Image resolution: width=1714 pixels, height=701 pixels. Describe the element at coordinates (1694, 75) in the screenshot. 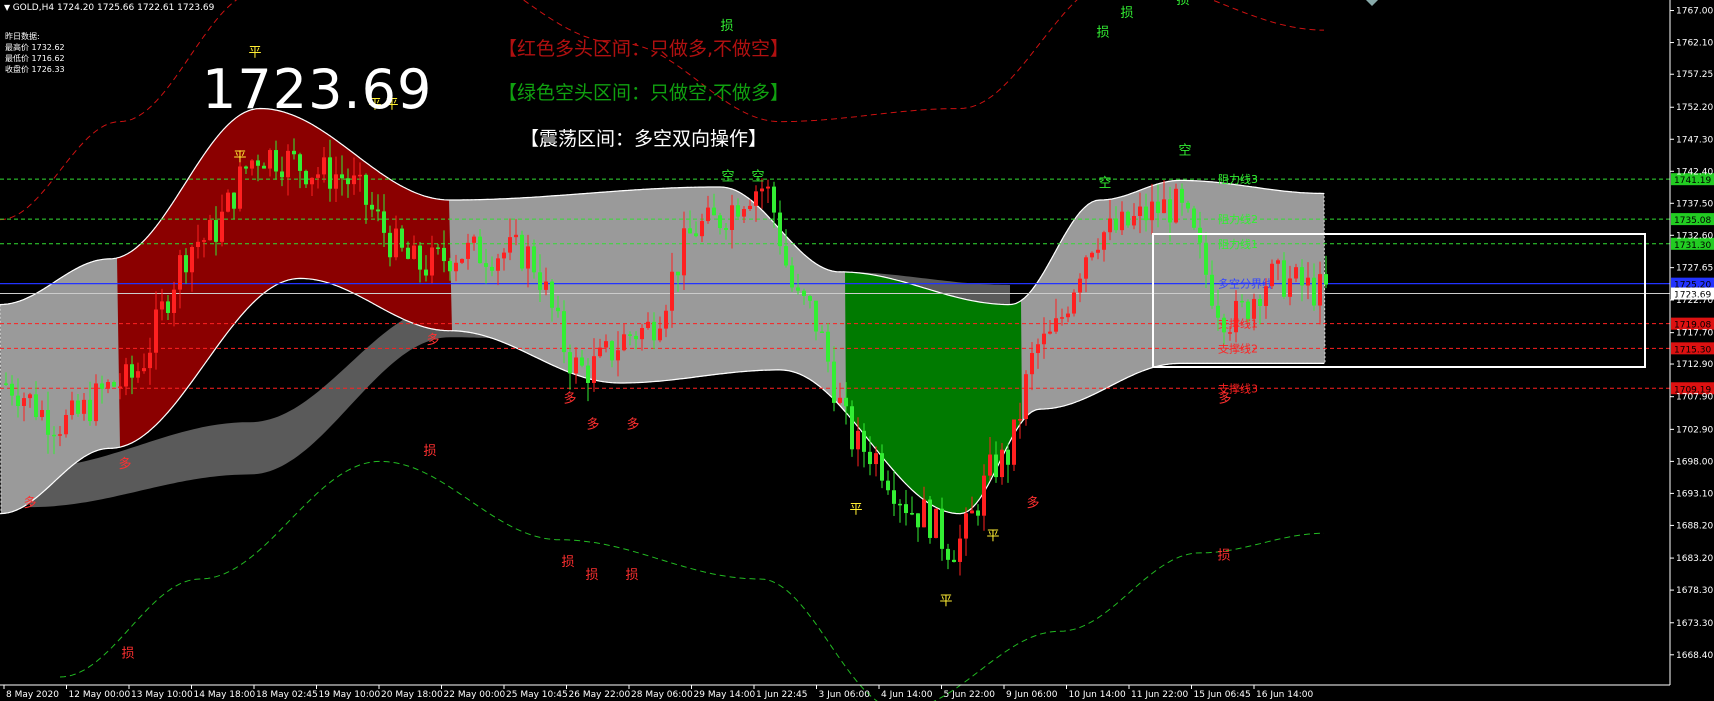

I see `price-tick-label: 1757.25` at that location.